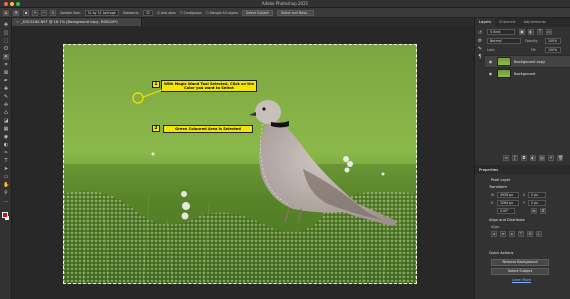 The image size is (570, 299). Describe the element at coordinates (44, 12) in the screenshot. I see `subtract-selection-icon: −` at that location.